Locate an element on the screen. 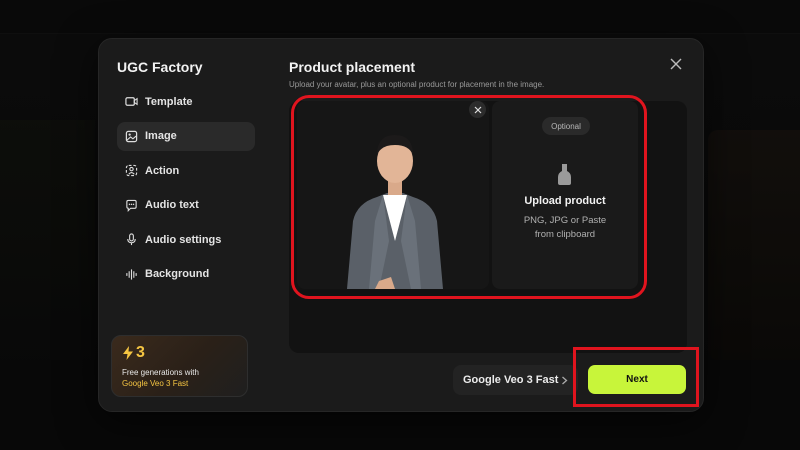  app-title: UGC Factory is located at coordinates (160, 67).